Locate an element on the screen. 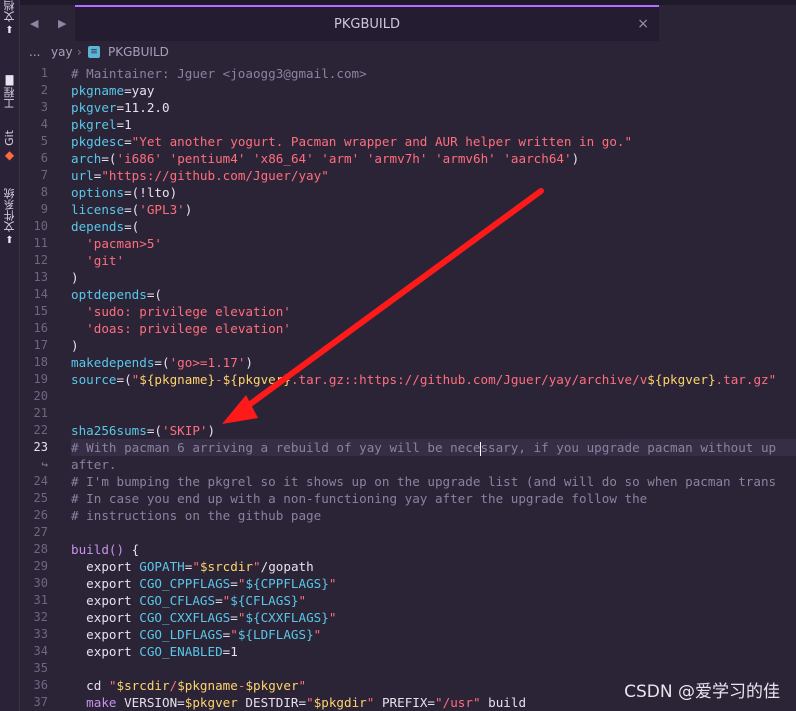 The image size is (796, 711). close-icon: × is located at coordinates (643, 24).